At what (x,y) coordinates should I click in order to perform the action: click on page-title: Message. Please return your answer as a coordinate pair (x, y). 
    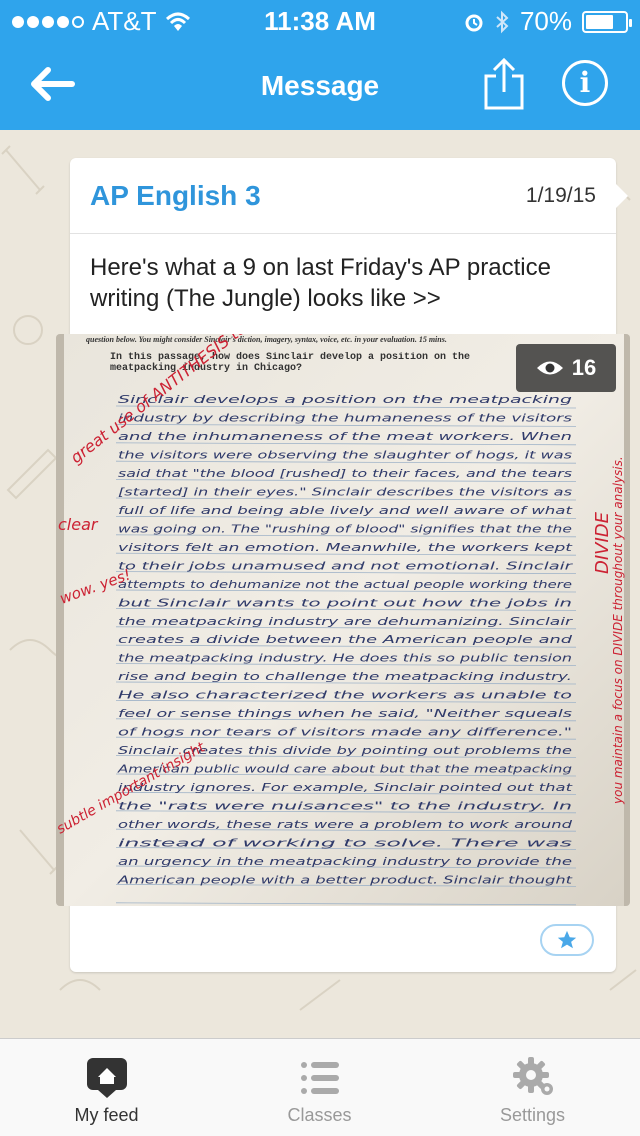
    Looking at the image, I should click on (320, 85).